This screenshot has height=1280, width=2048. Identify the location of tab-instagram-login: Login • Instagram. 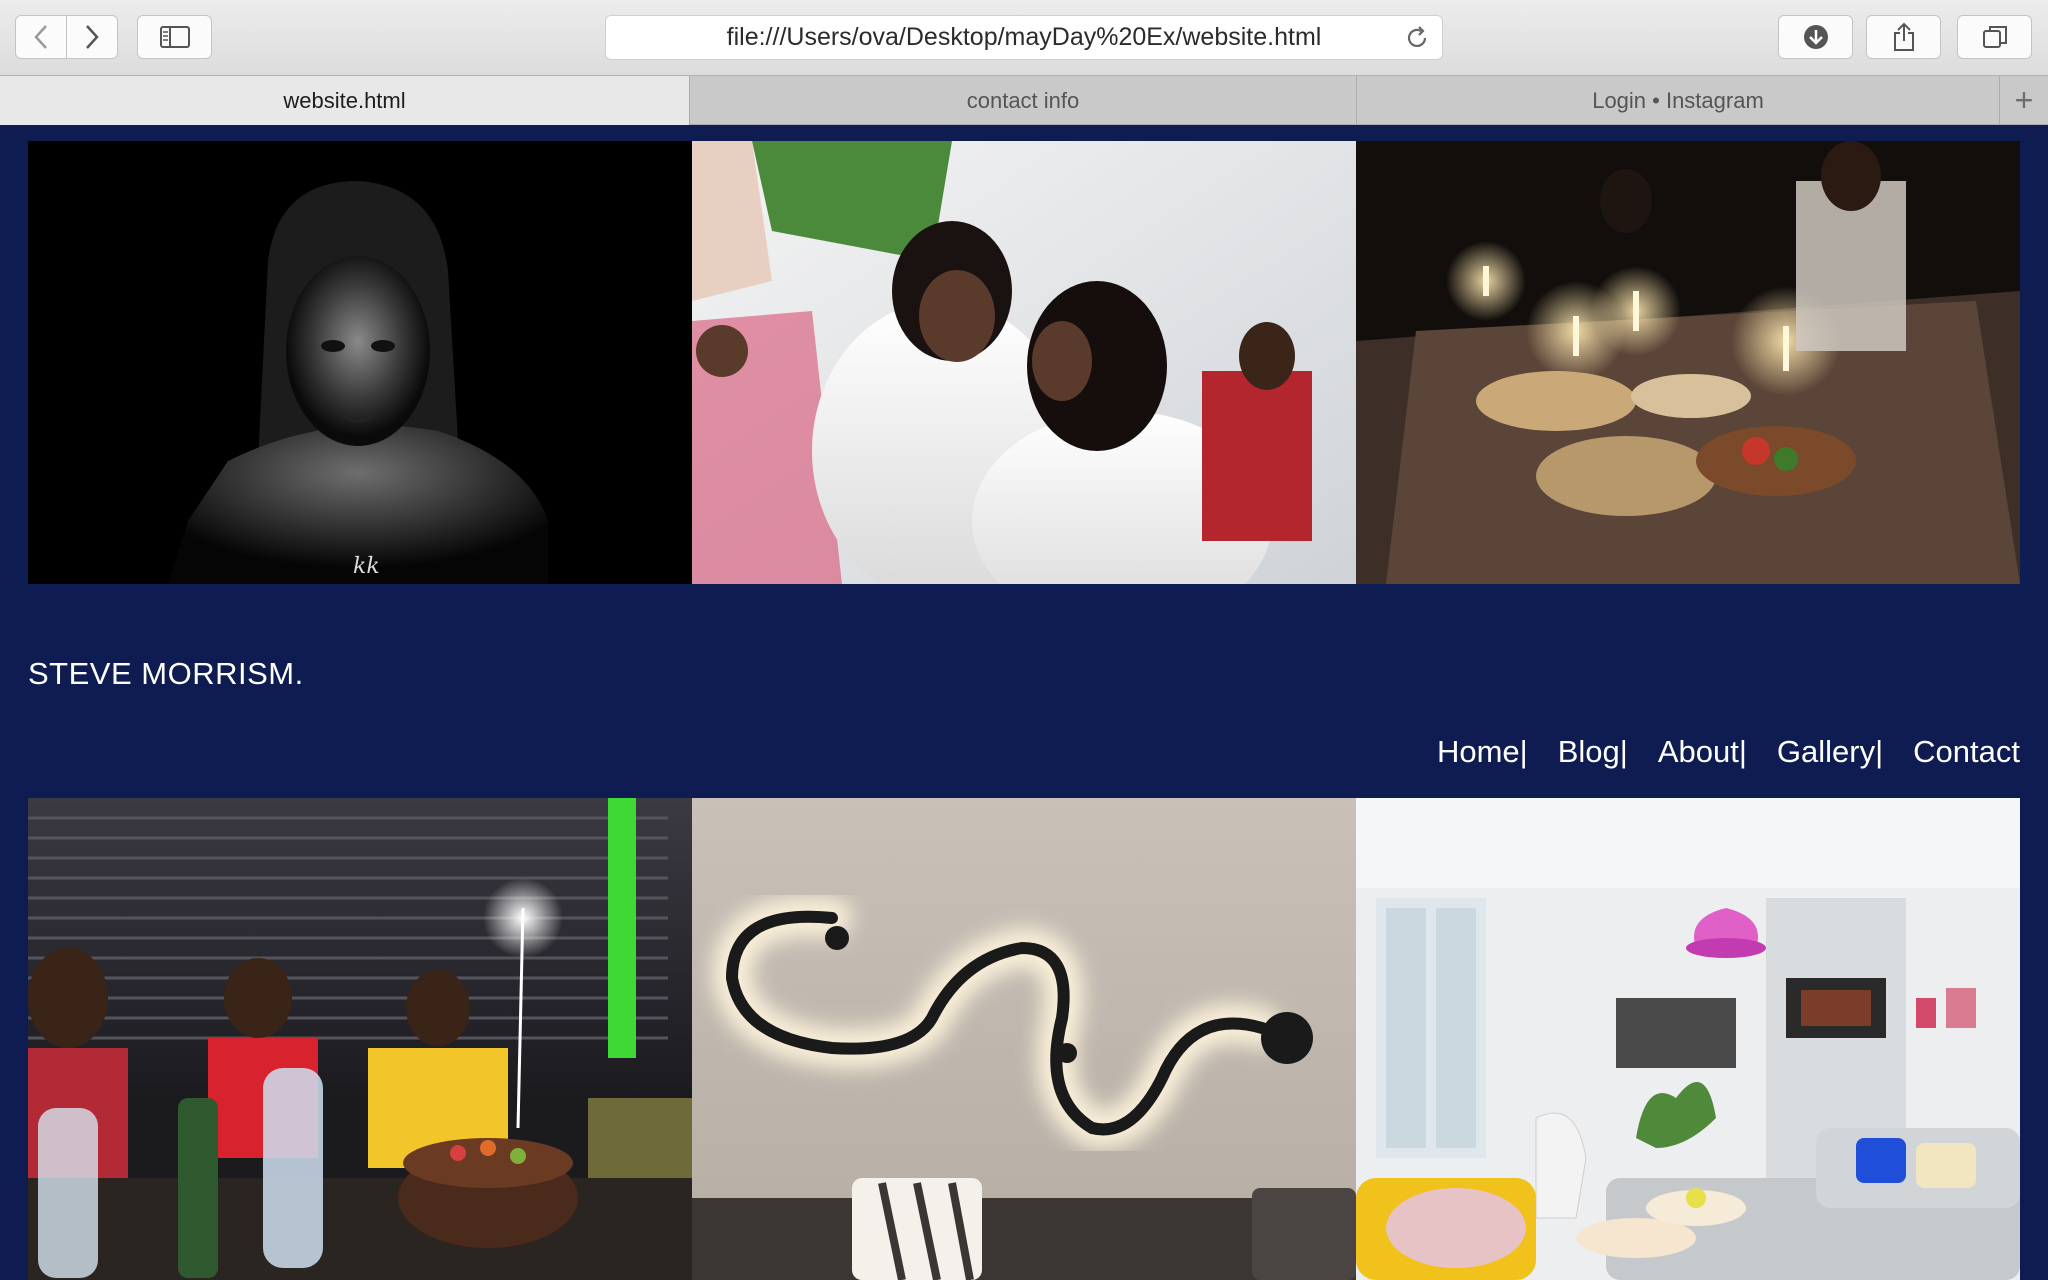
(1678, 100).